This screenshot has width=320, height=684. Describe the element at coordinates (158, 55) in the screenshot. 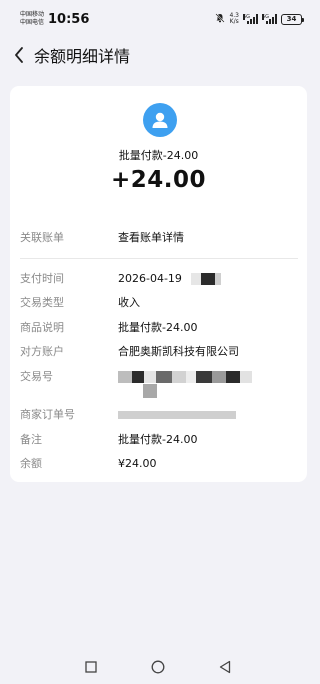

I see `app-header: 余额明细详情` at that location.